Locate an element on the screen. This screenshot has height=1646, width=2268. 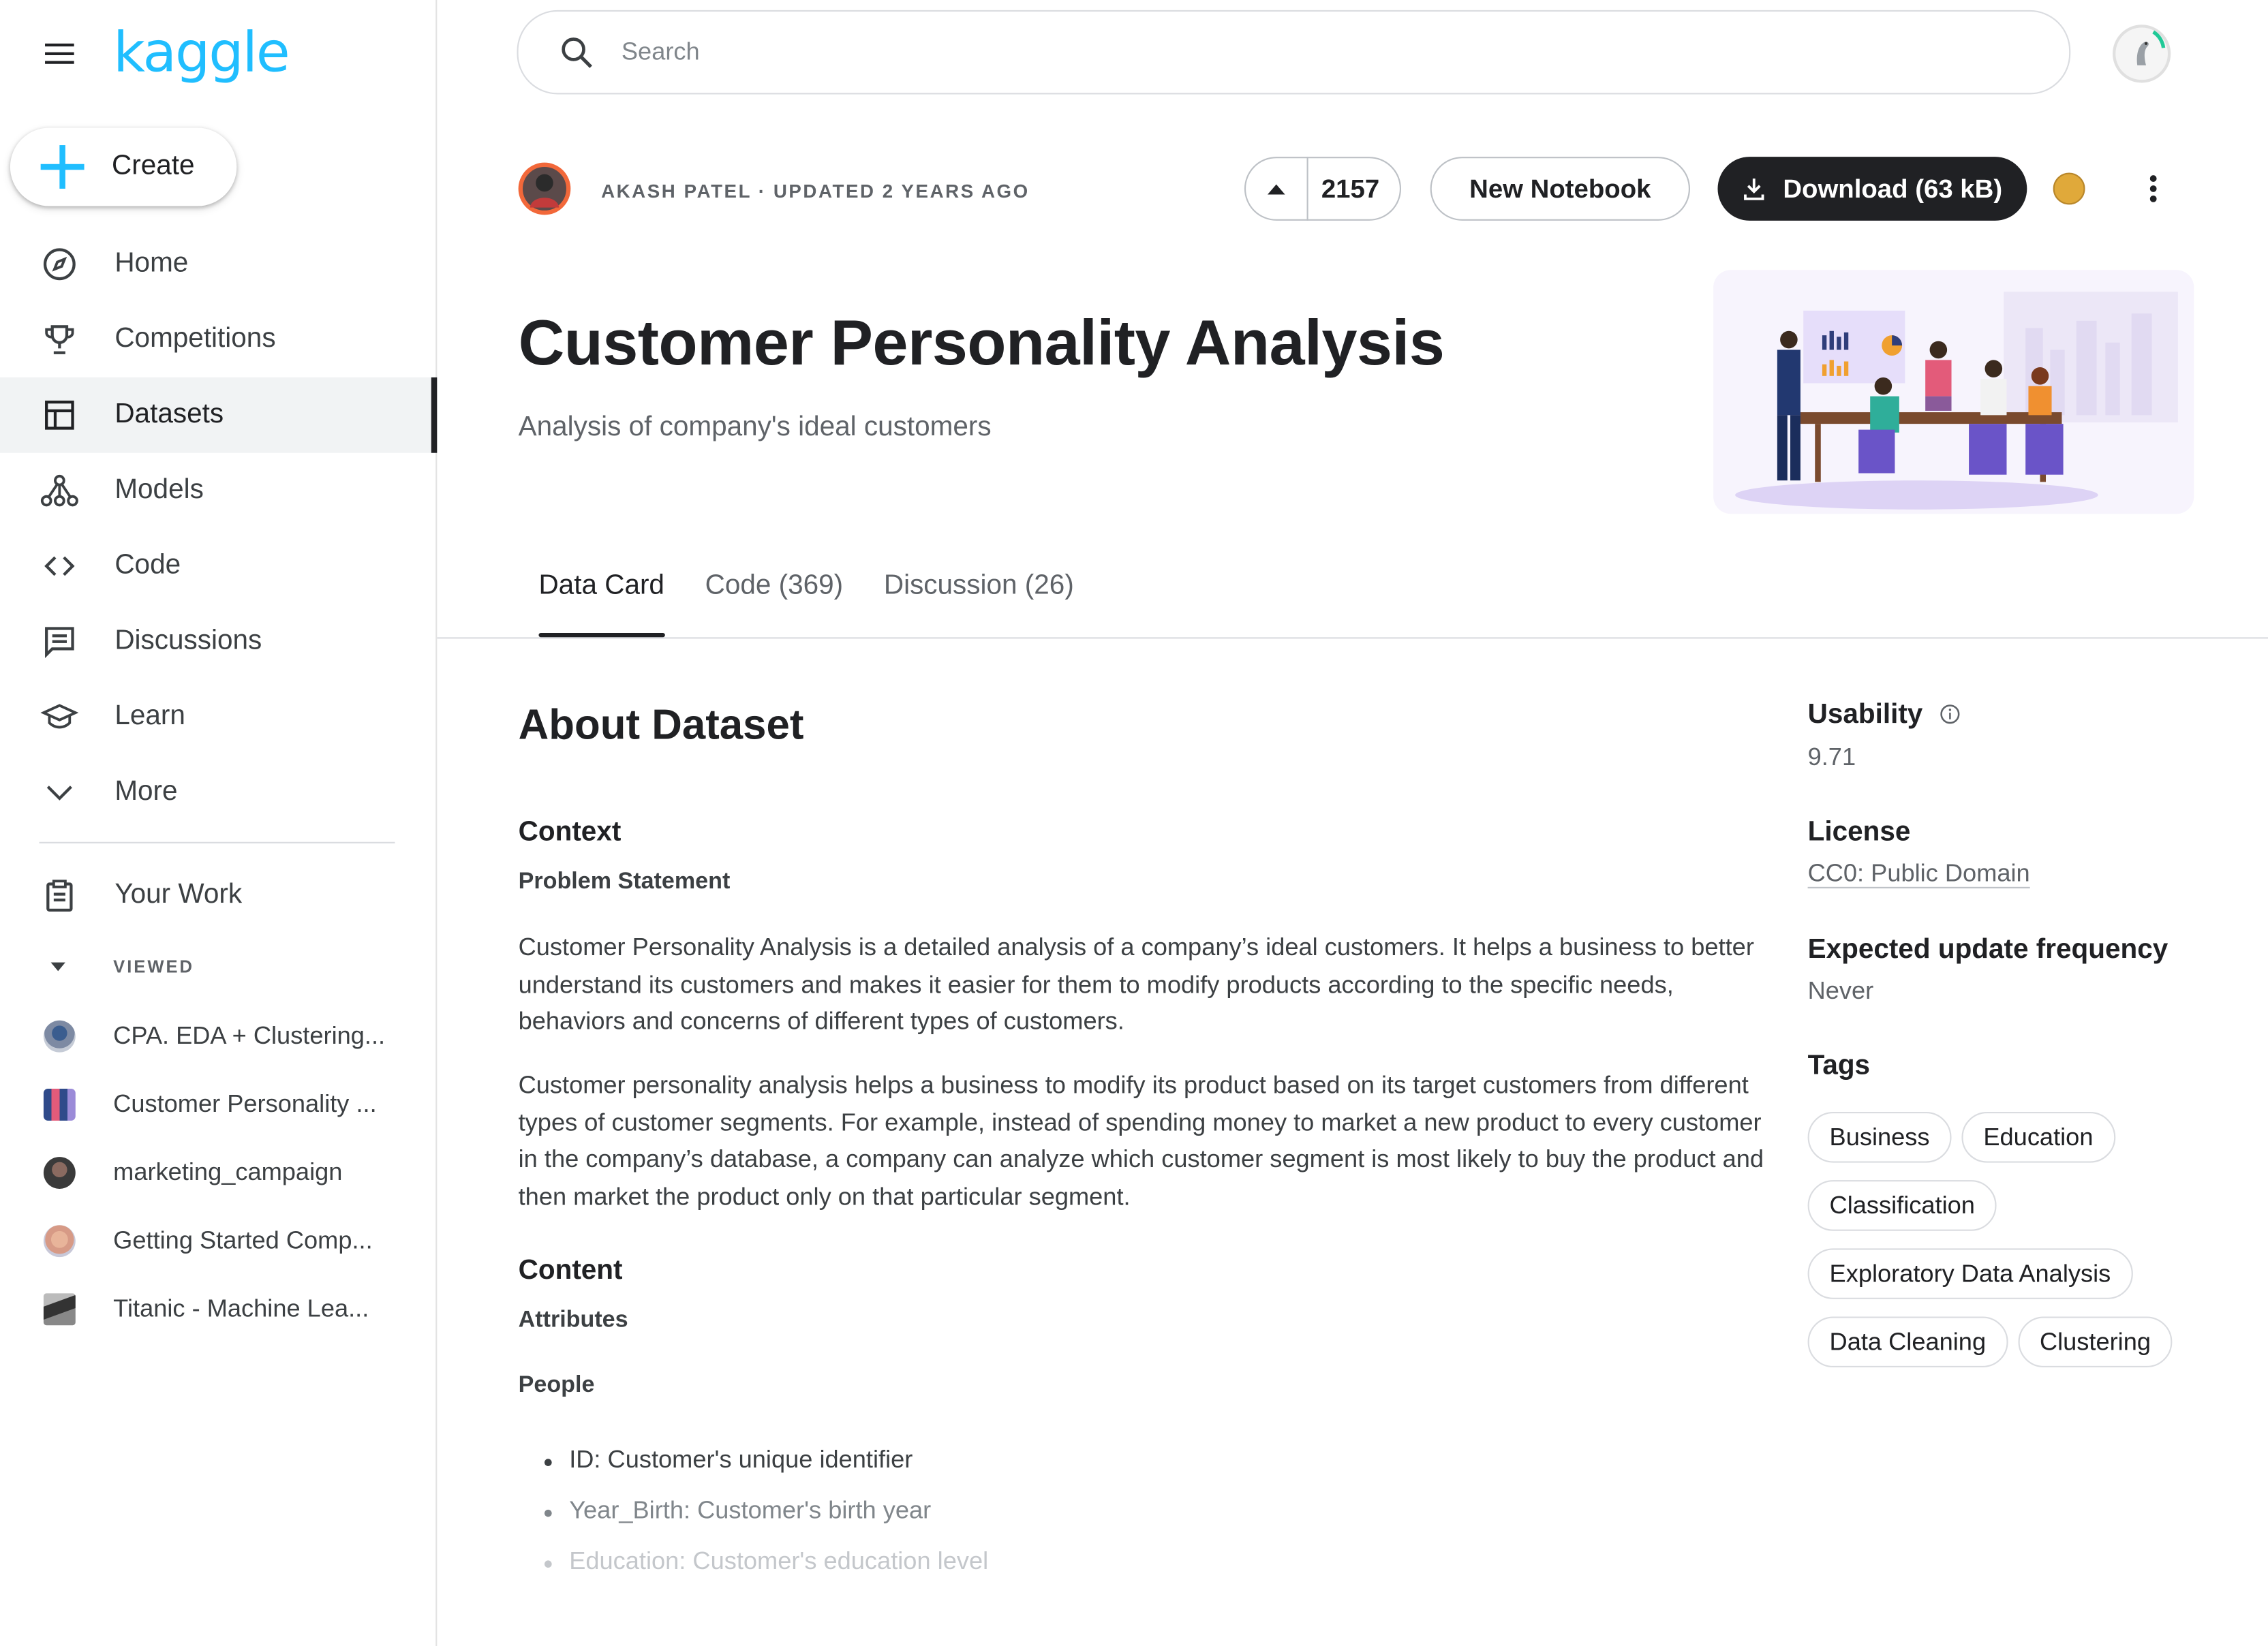
page-subtitle: Analysis of company's ideal customers is located at coordinates (755, 427).